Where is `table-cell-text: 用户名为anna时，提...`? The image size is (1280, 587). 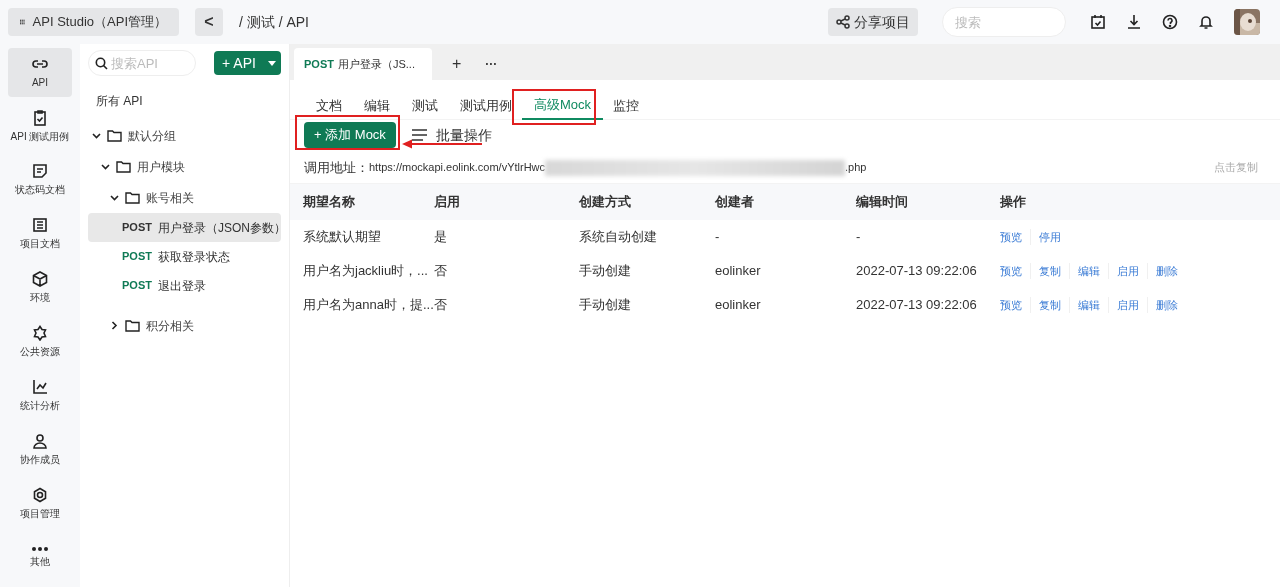
table-cell-text: 用户名为anna时，提... is located at coordinates (368, 305).